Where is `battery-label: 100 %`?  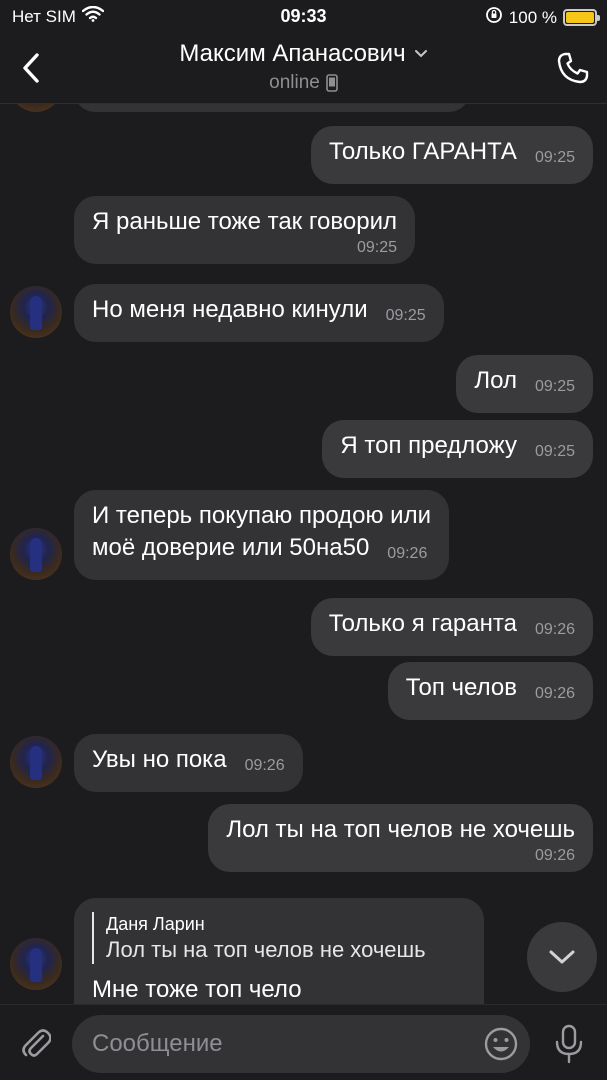
battery-label: 100 % is located at coordinates (532, 17).